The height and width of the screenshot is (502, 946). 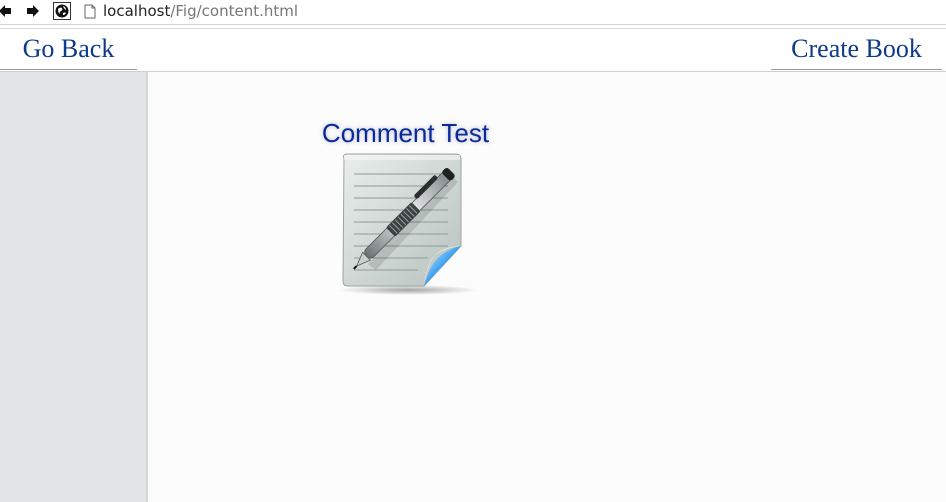 What do you see at coordinates (74, 287) in the screenshot?
I see `sidebar` at bounding box center [74, 287].